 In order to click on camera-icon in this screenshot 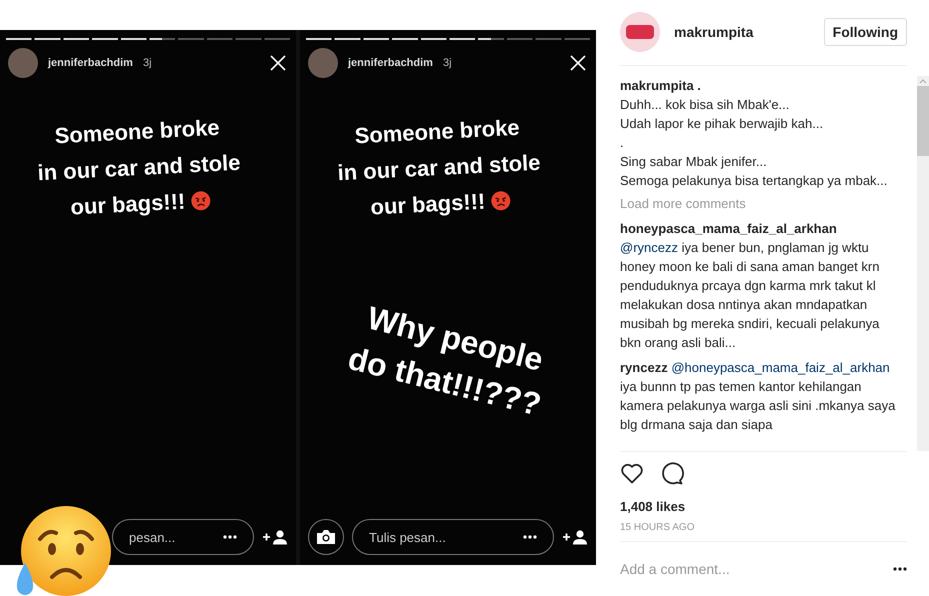, I will do `click(326, 537)`.